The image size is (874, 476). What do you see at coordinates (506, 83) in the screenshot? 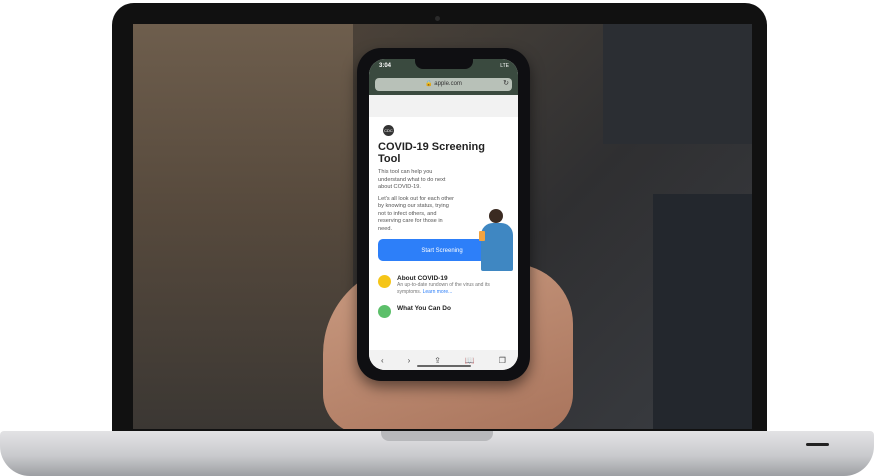
I see `reload-icon: ↻` at bounding box center [506, 83].